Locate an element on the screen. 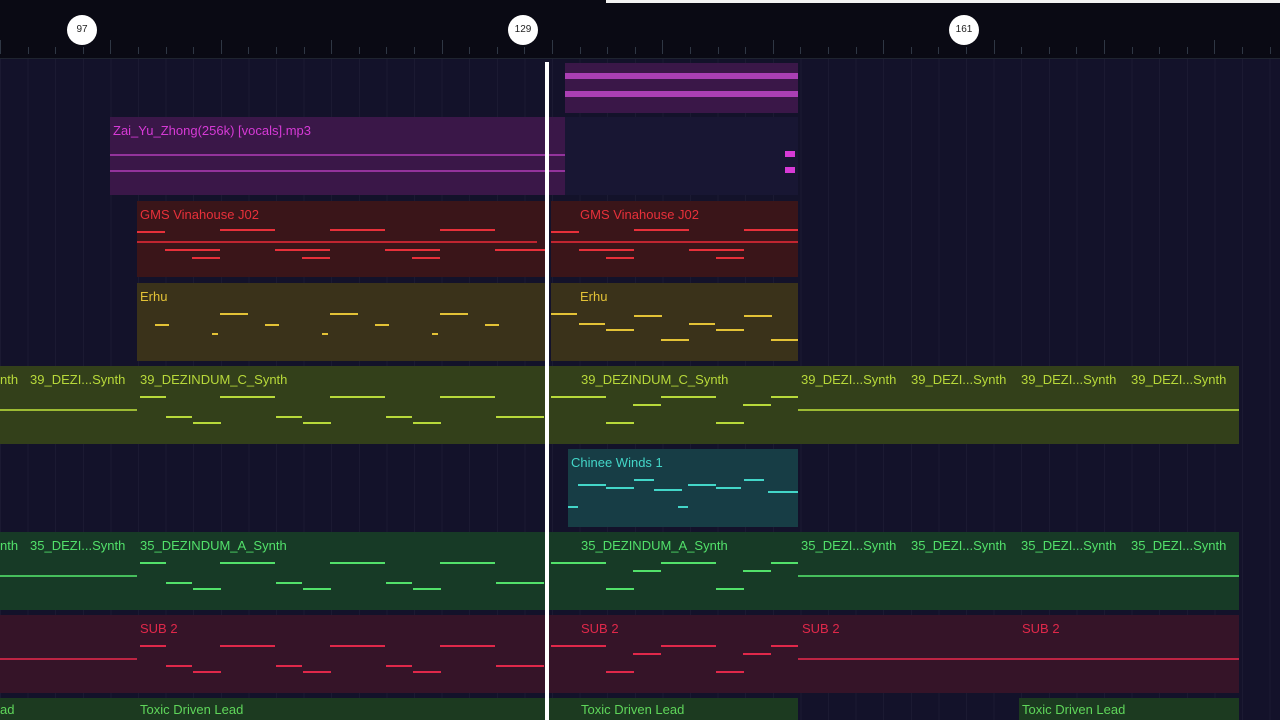 Image resolution: width=1280 pixels, height=720 pixels. pattern-clip-sub-row: SUB 2 SUB 2 SUB 2 SUB 2 is located at coordinates (619, 654).